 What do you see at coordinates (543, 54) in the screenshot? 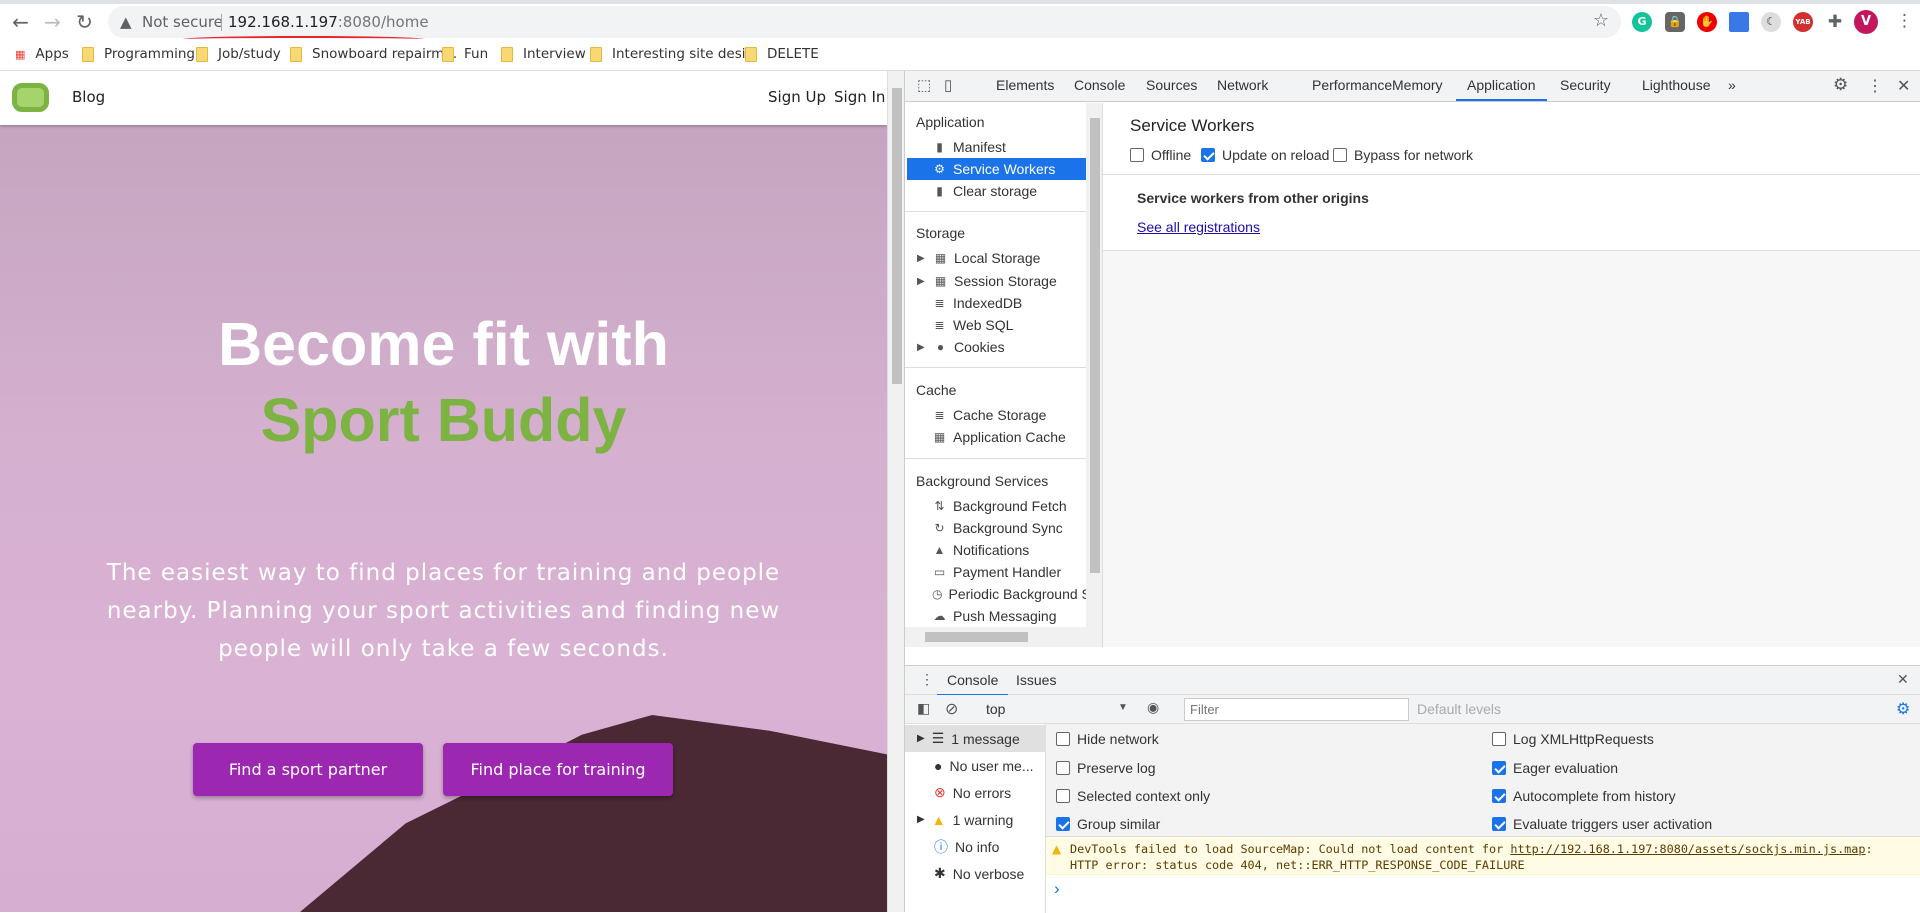
I see `bookmark-interview: Interview` at bounding box center [543, 54].